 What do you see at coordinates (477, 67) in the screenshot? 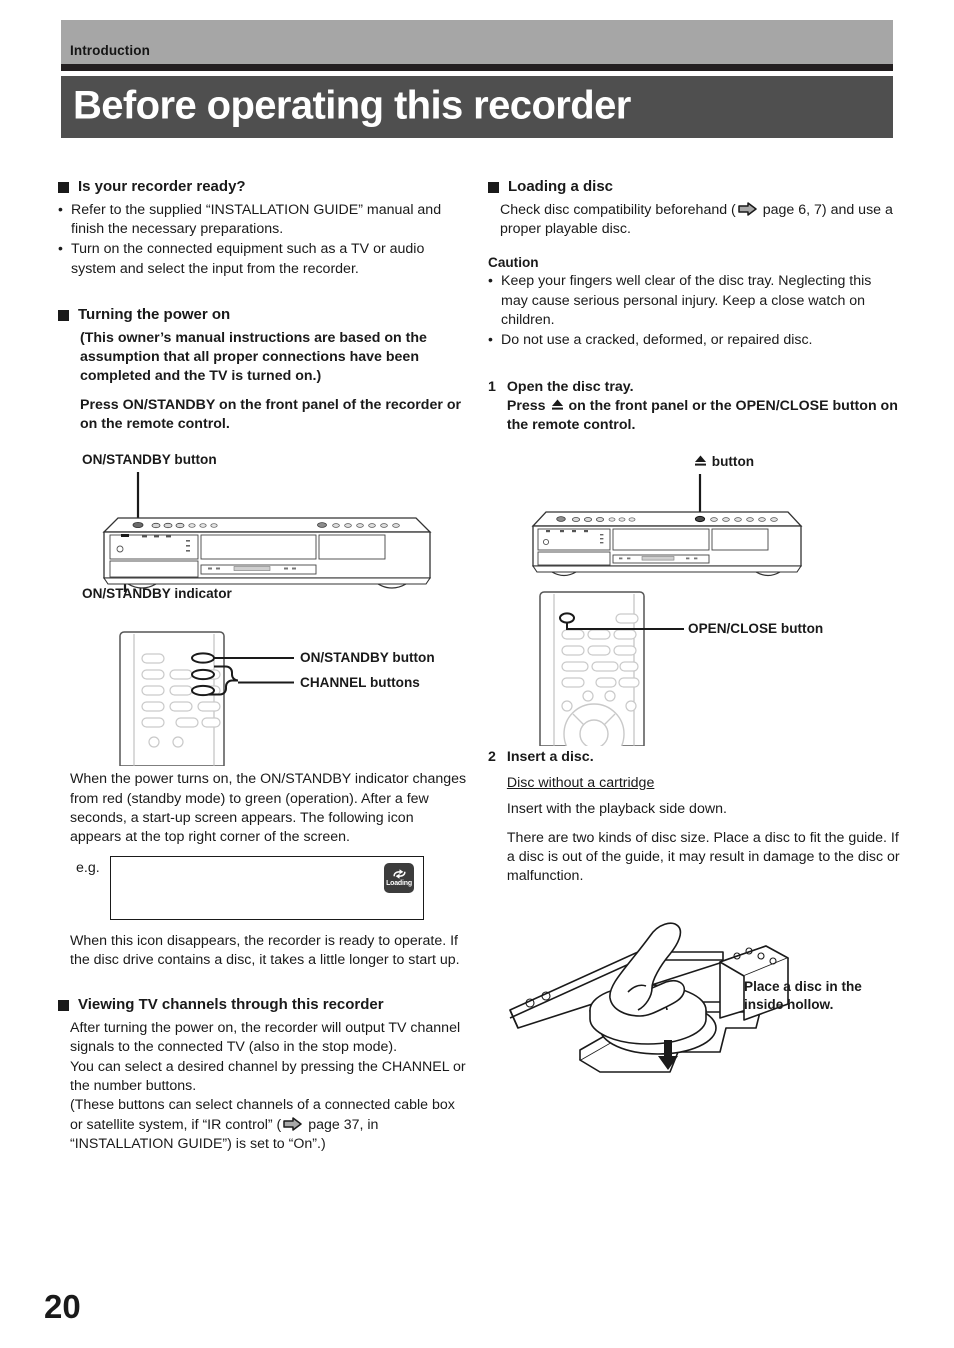
I see `header-rule` at bounding box center [477, 67].